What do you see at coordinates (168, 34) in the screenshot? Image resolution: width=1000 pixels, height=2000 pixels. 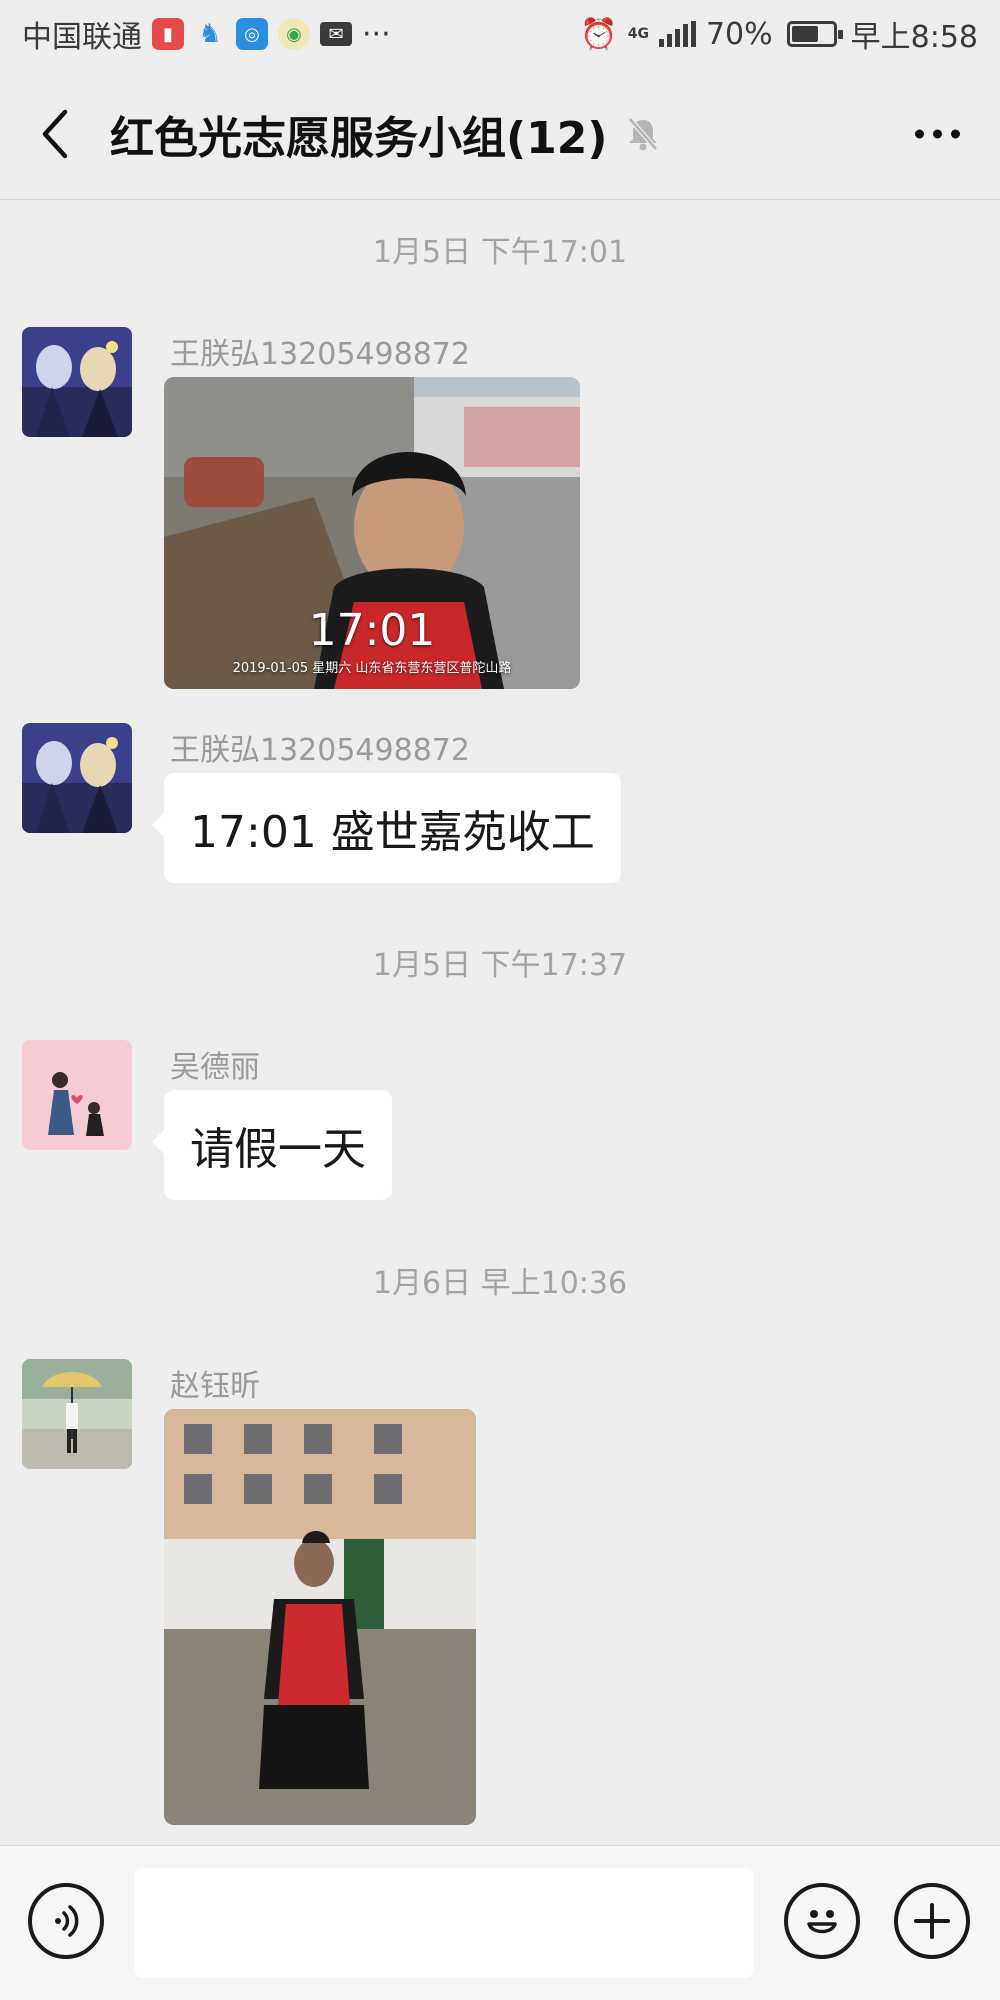 I see `book-app-icon: ▮` at bounding box center [168, 34].